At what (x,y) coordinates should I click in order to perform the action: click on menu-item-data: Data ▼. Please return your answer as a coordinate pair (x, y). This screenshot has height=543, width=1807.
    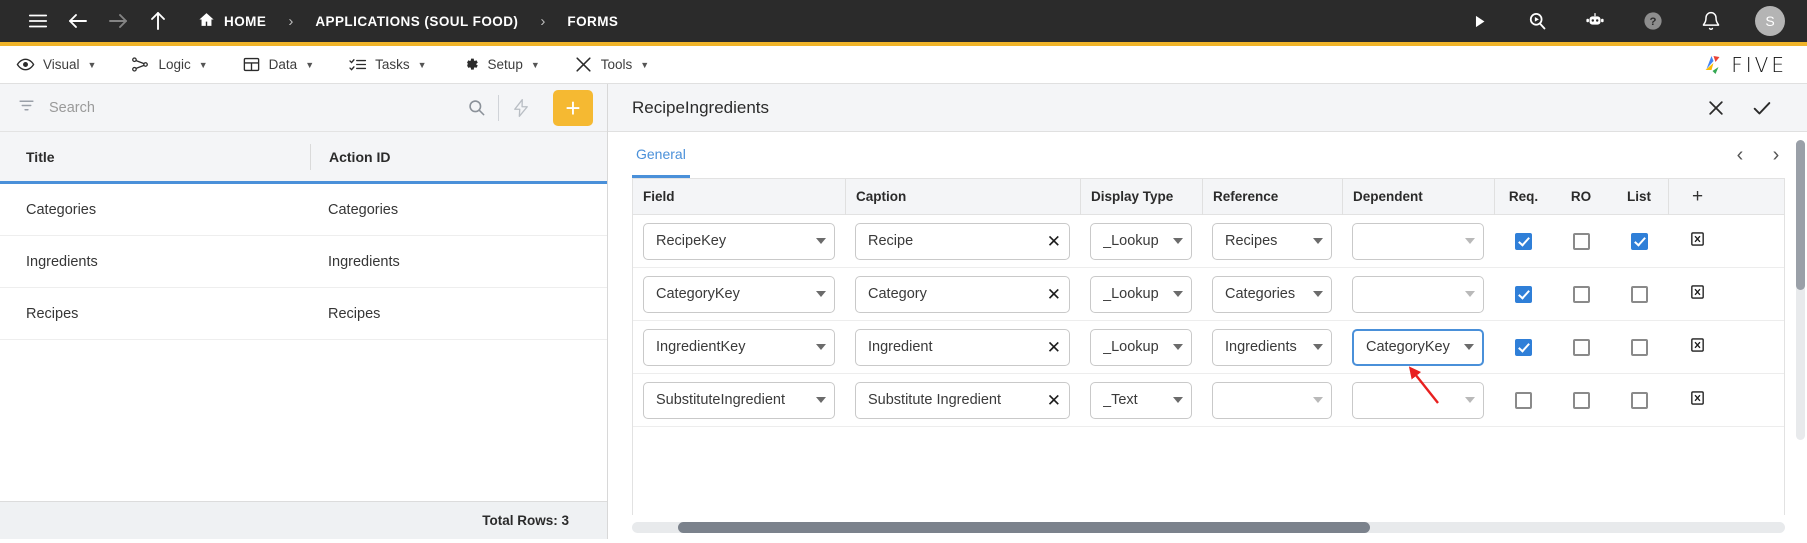
    Looking at the image, I should click on (278, 64).